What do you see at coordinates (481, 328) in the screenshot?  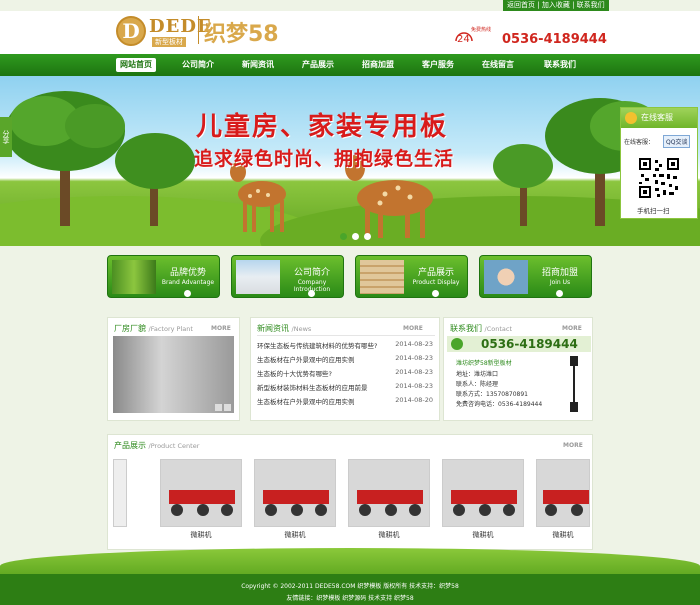 I see `panel-title: 联系我们 /Contact` at bounding box center [481, 328].